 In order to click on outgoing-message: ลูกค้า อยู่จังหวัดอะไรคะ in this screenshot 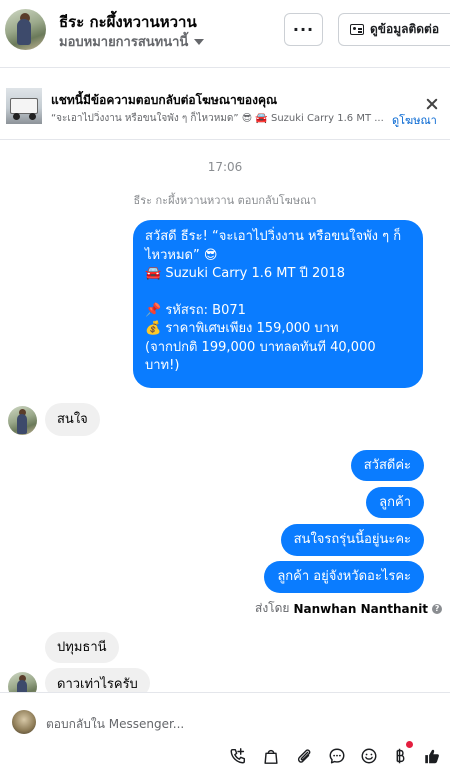, I will do `click(344, 577)`.